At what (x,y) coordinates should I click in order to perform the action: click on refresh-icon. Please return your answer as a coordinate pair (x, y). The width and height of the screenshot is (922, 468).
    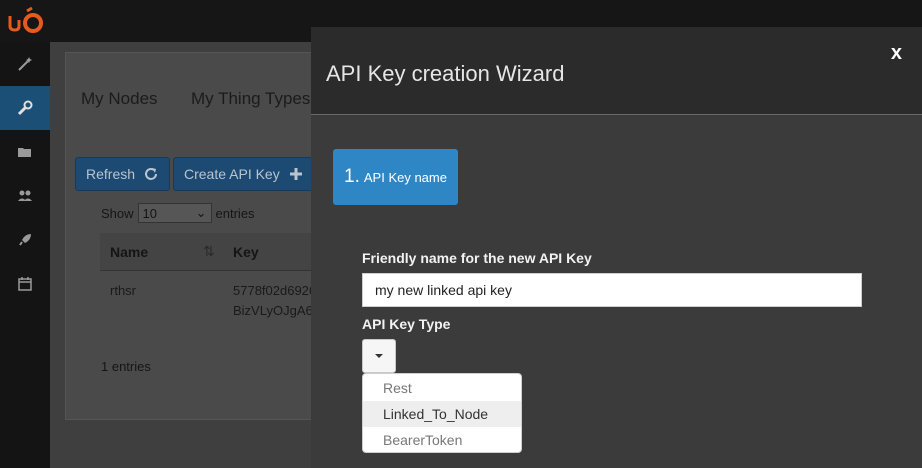
    Looking at the image, I should click on (151, 174).